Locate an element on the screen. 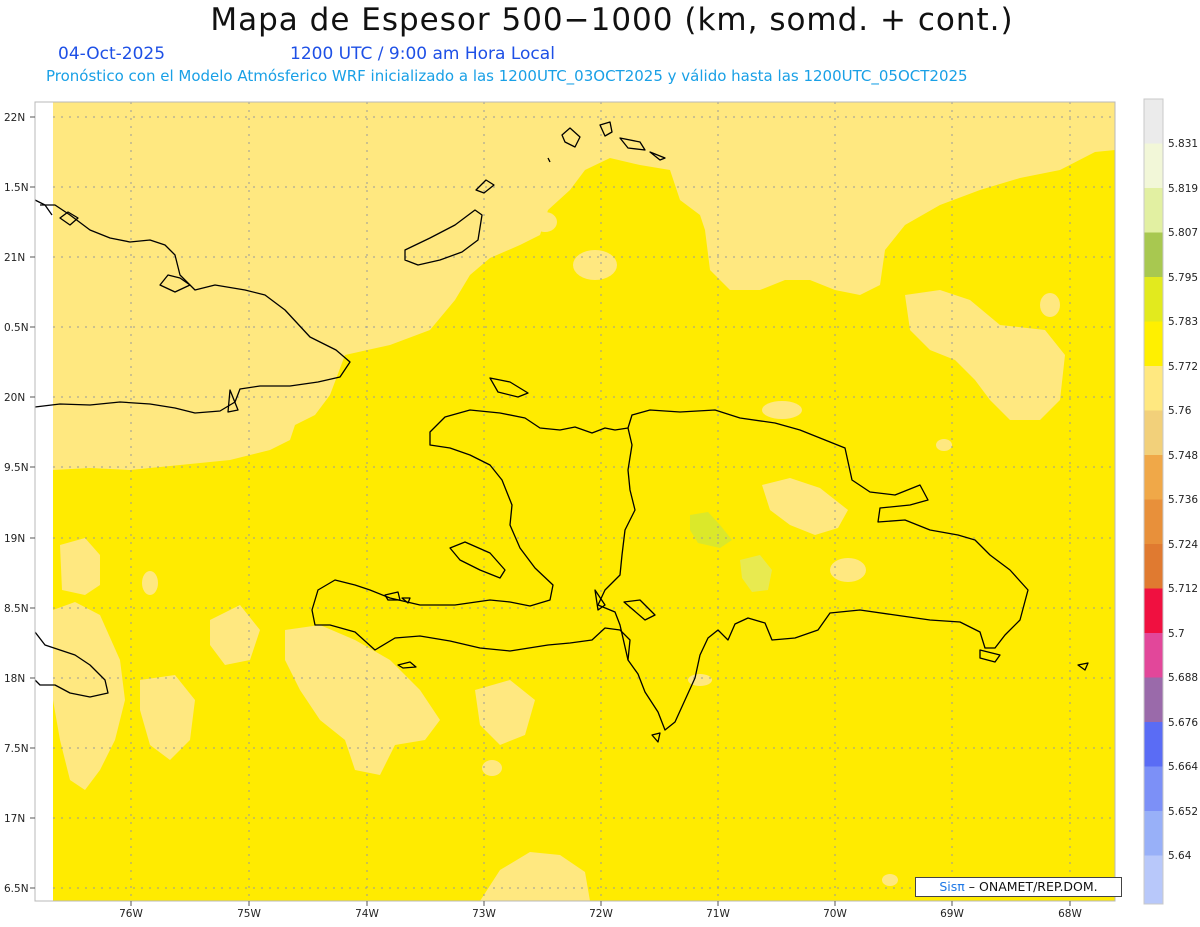 This screenshot has width=1200, height=927. colorbar-label: 5.7 is located at coordinates (1176, 634).